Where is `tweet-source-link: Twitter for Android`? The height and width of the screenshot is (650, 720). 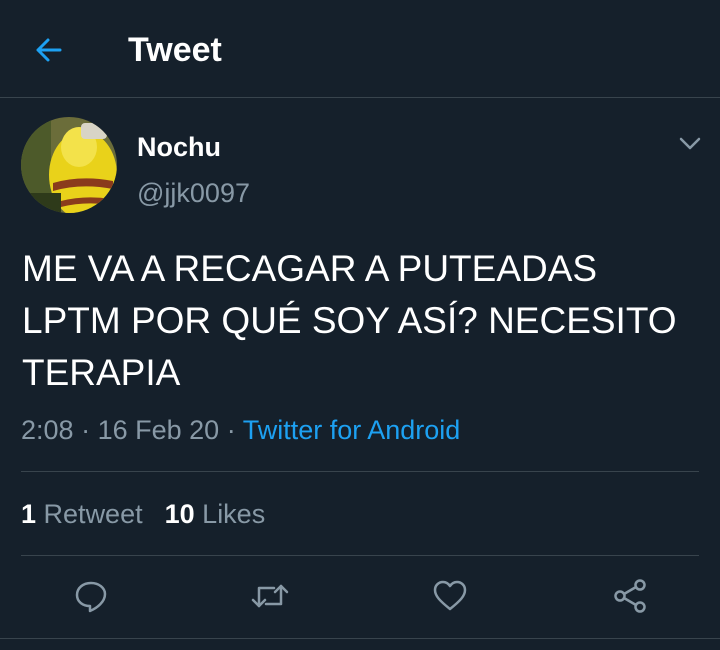 tweet-source-link: Twitter for Android is located at coordinates (352, 430).